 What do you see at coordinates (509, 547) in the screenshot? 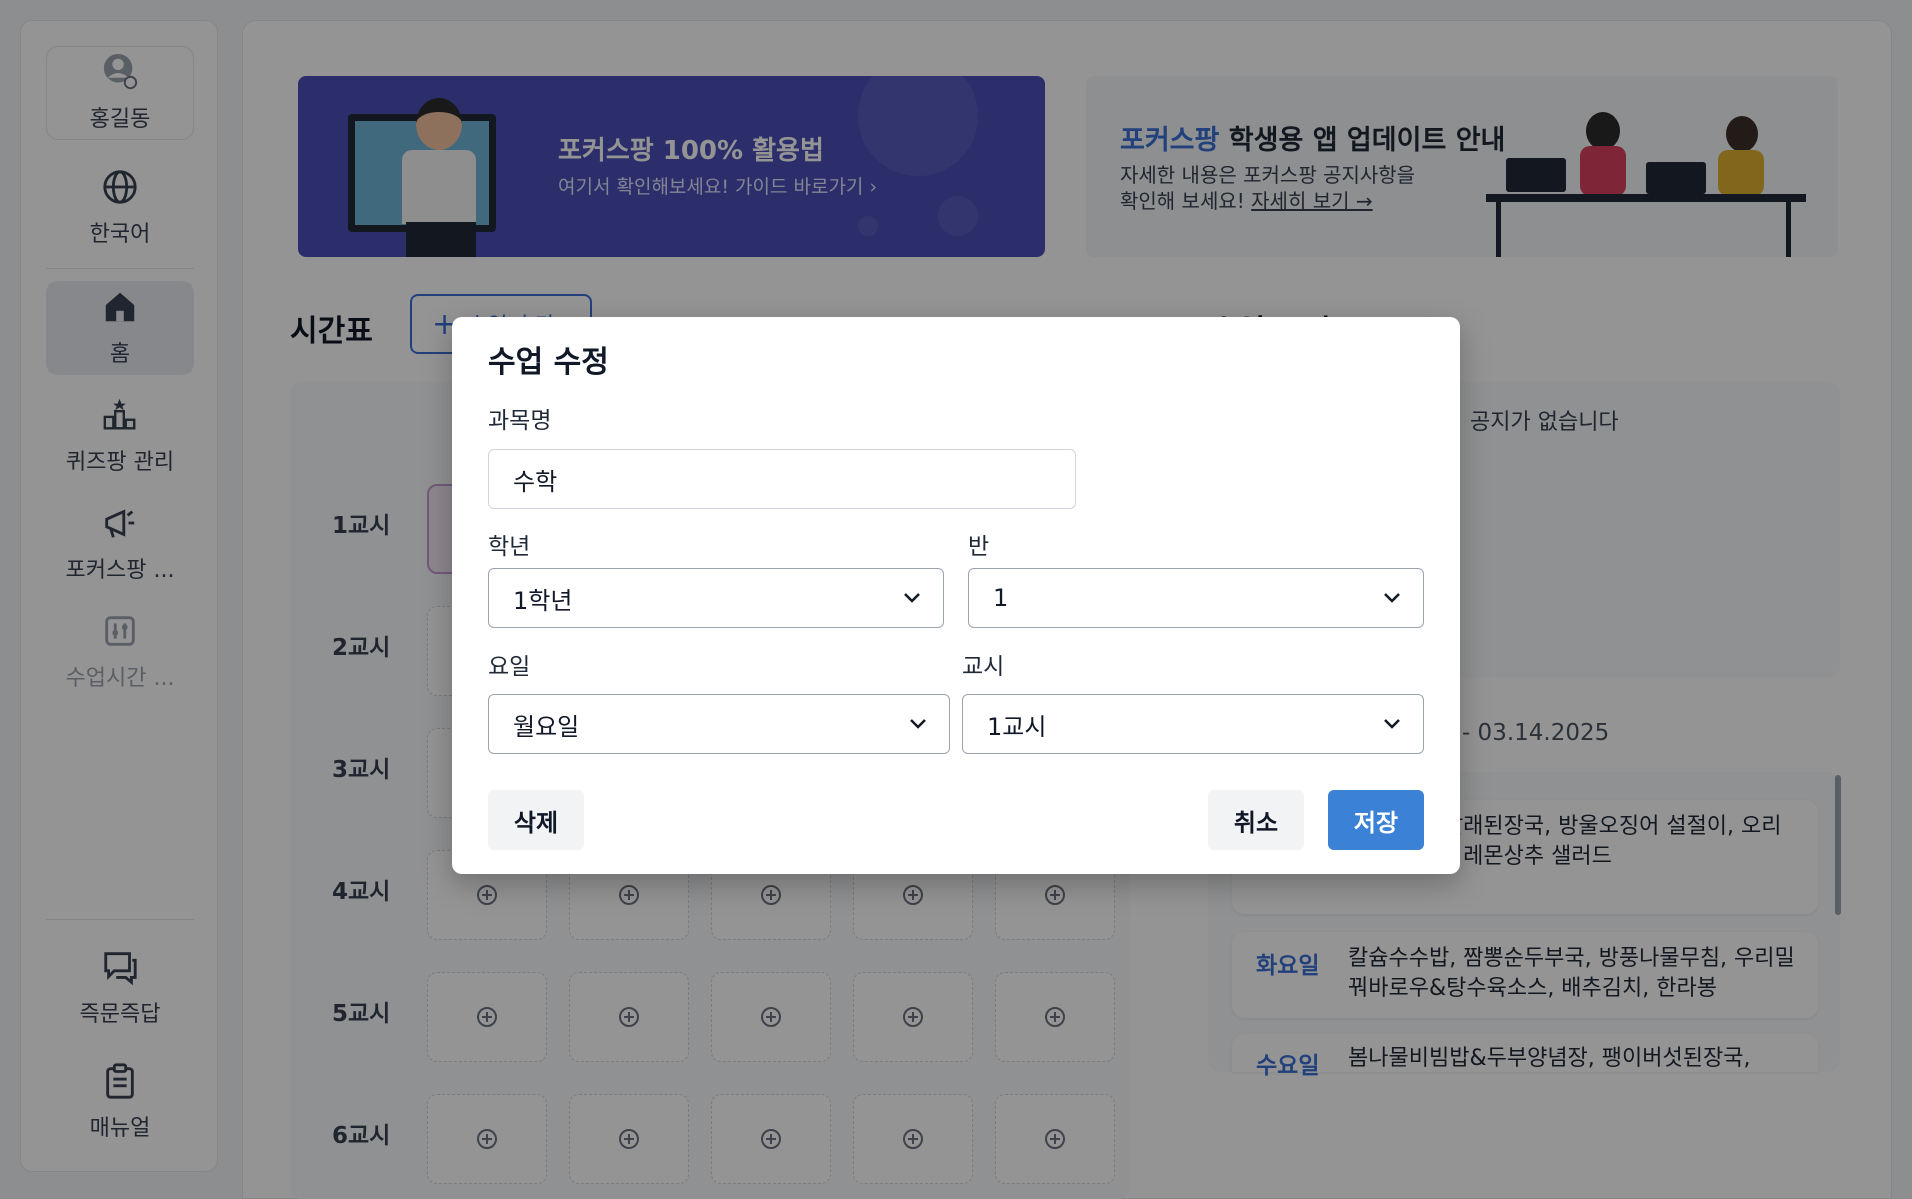
I see `grade-label: 학년` at bounding box center [509, 547].